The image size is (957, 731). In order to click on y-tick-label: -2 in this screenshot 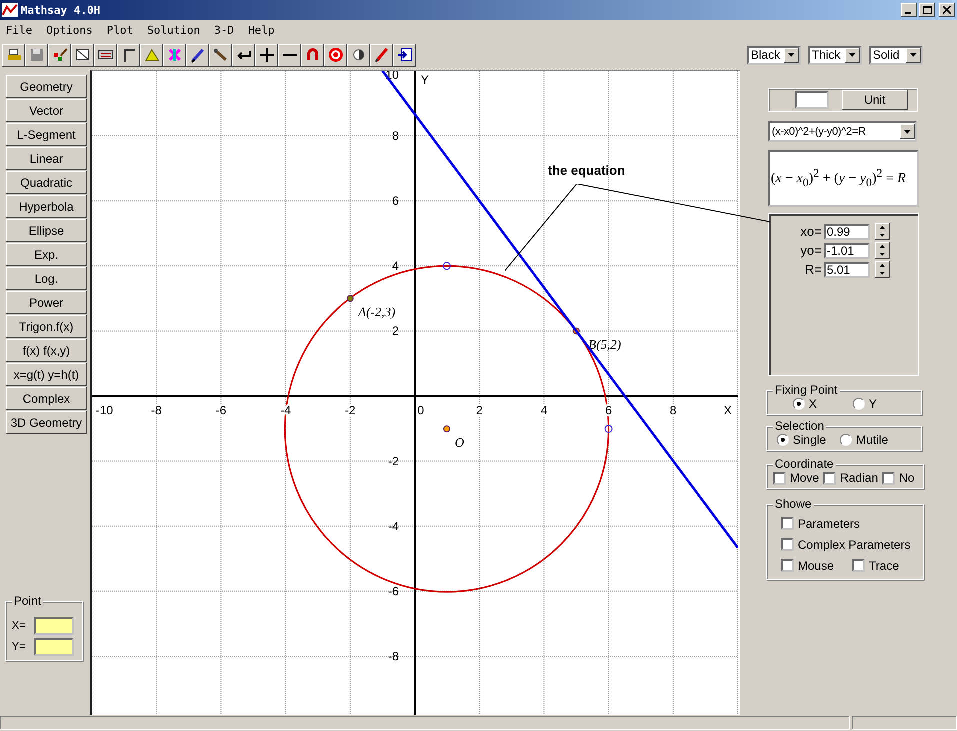, I will do `click(393, 461)`.